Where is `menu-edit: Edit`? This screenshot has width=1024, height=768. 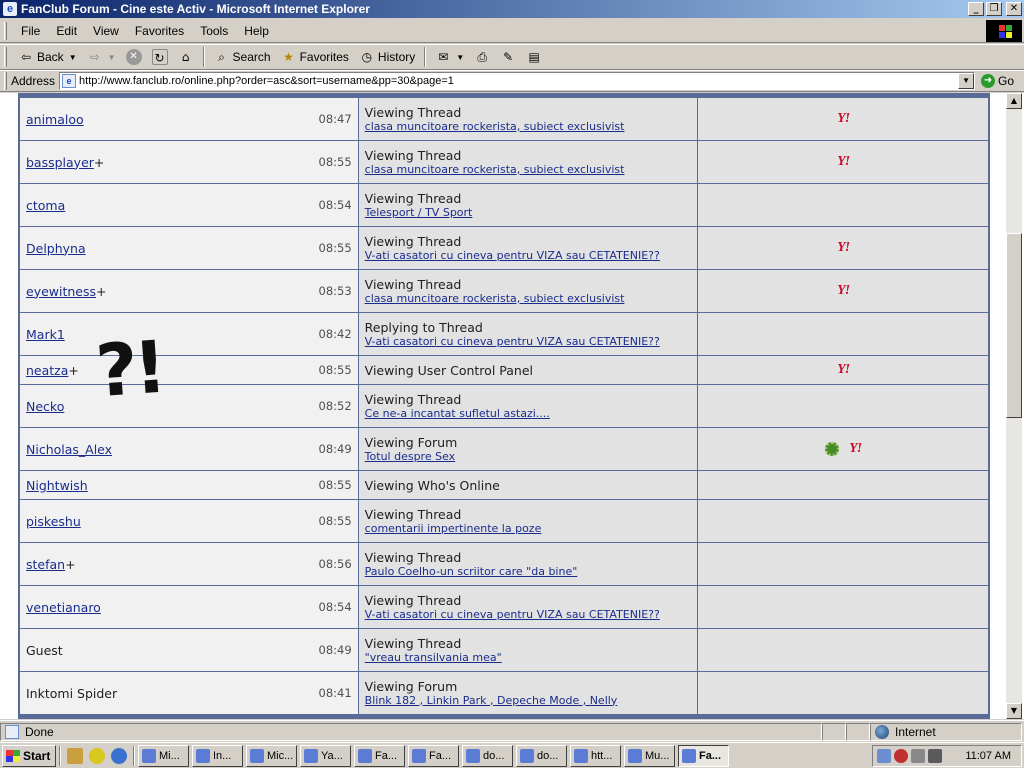 menu-edit: Edit is located at coordinates (66, 31).